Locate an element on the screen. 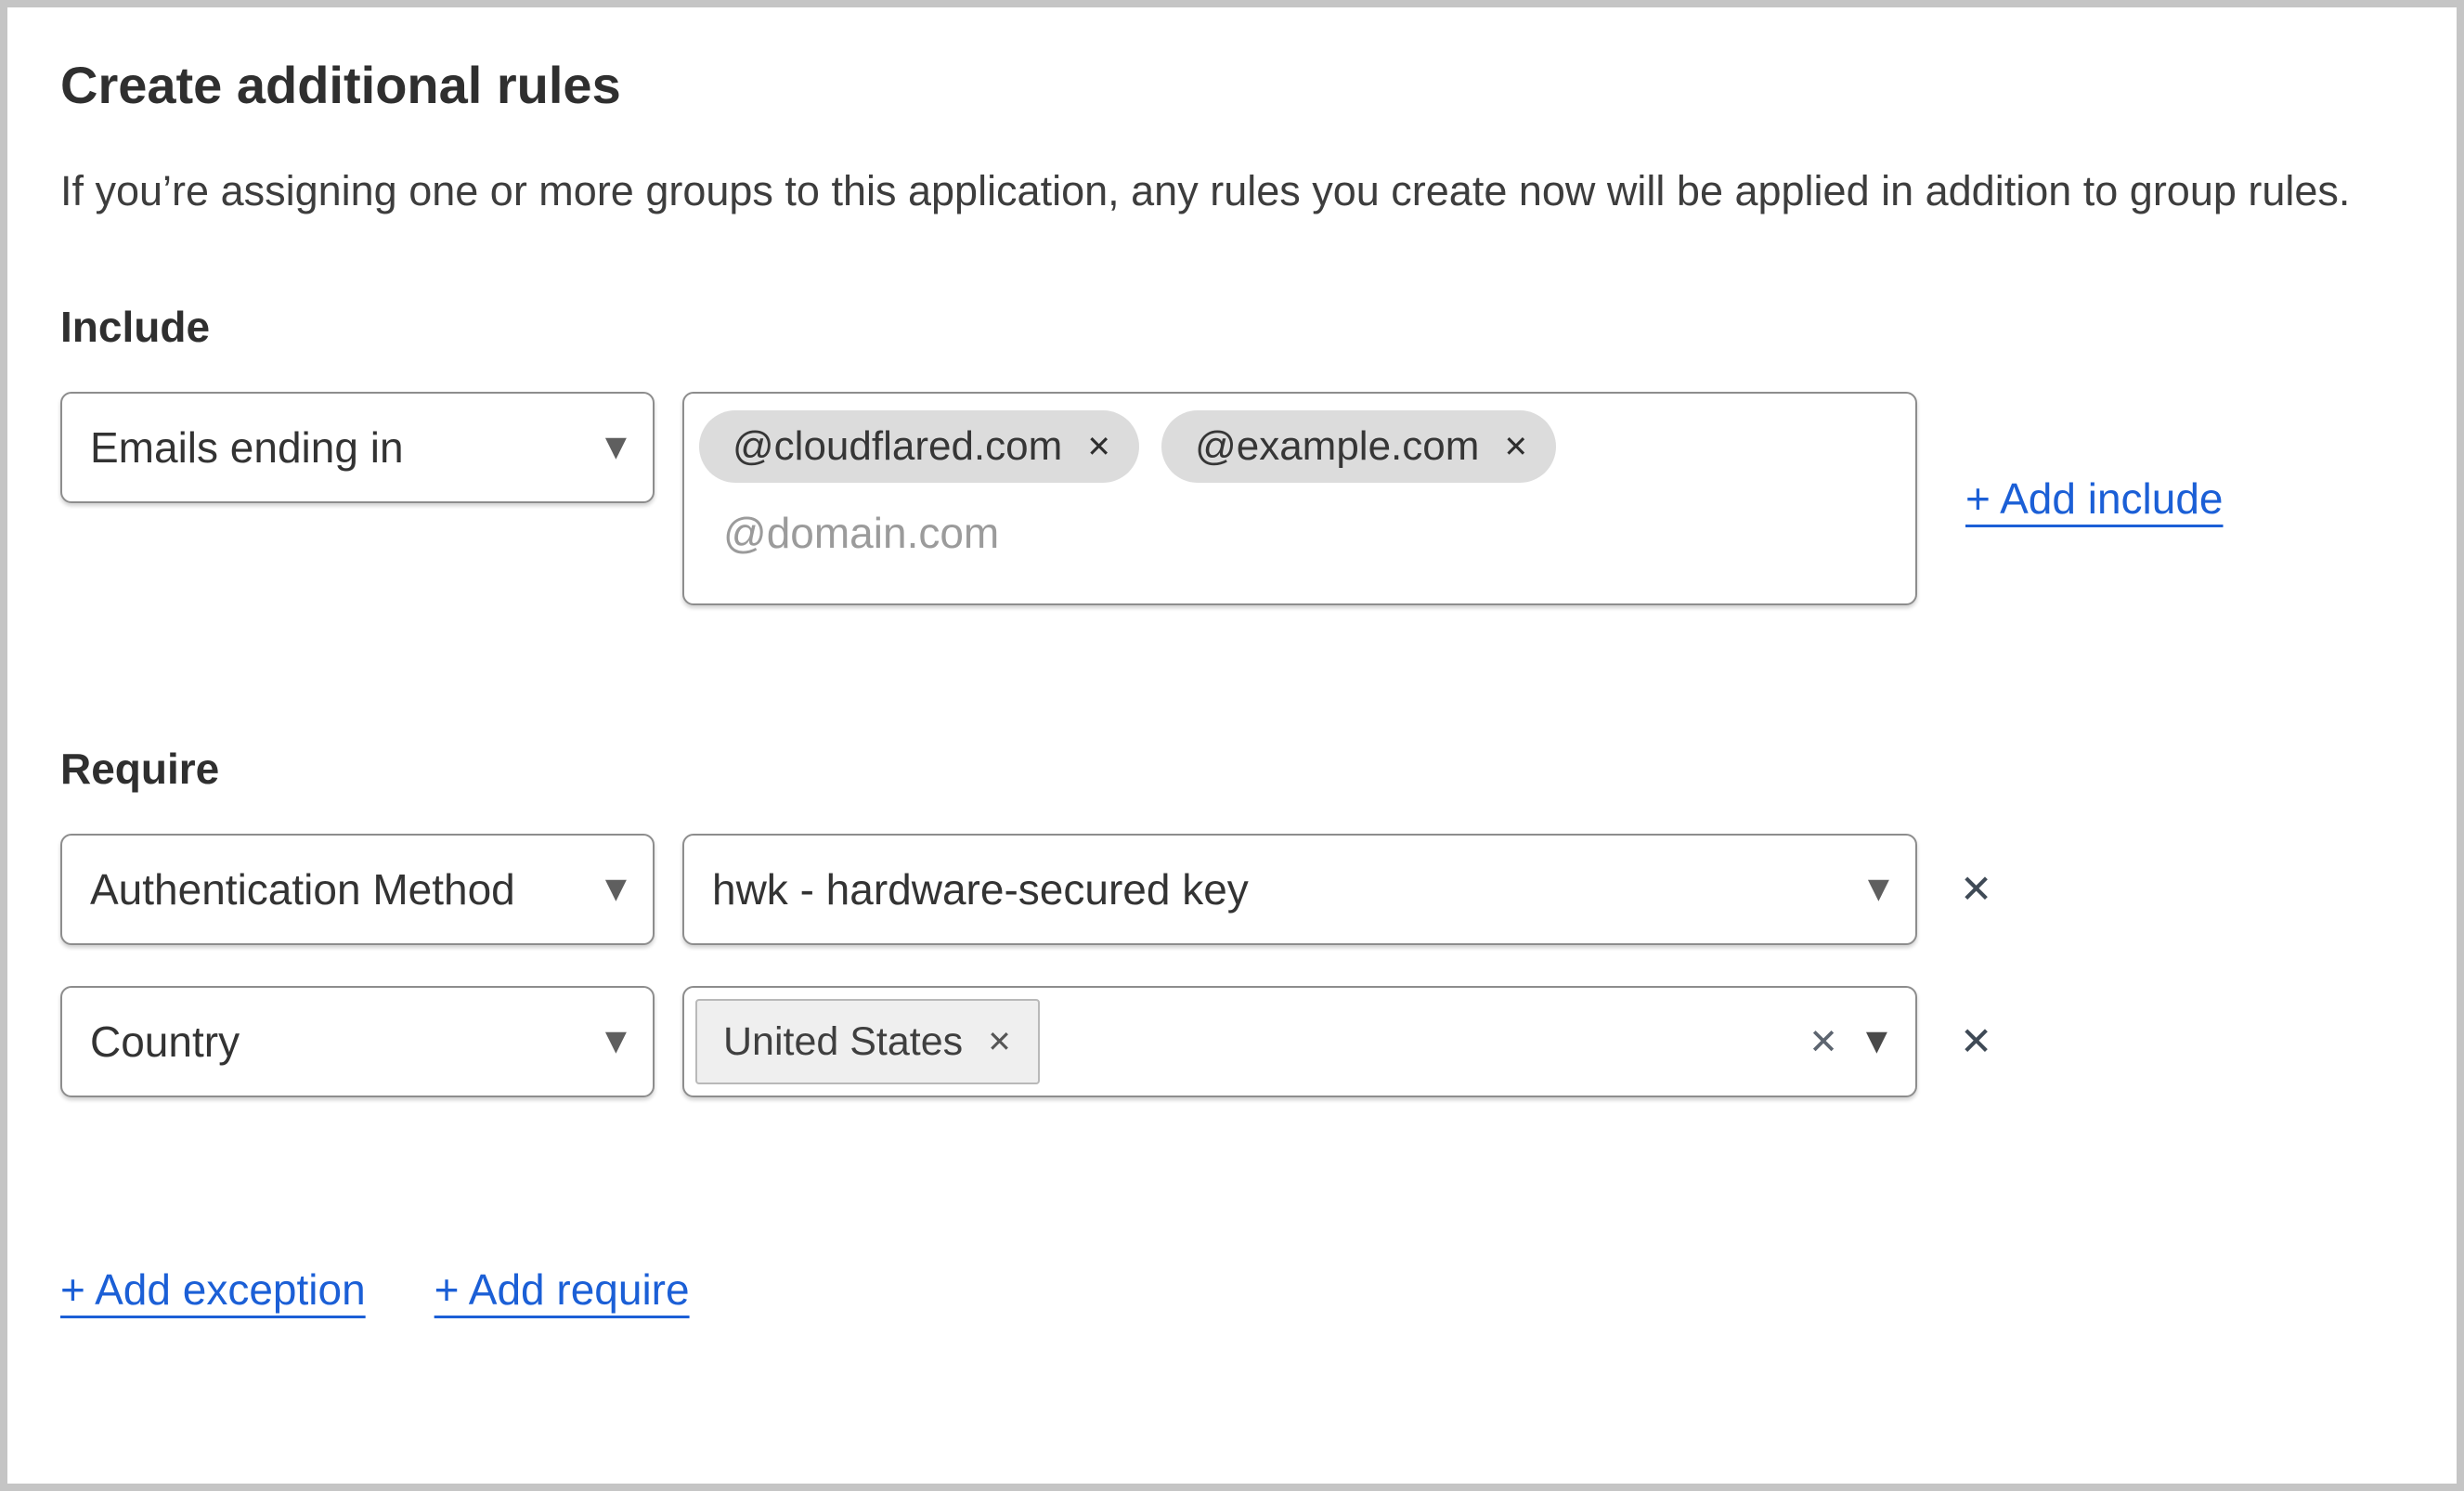  country-multiselect: United States ✕ ✕ ▼ is located at coordinates (1299, 1042).